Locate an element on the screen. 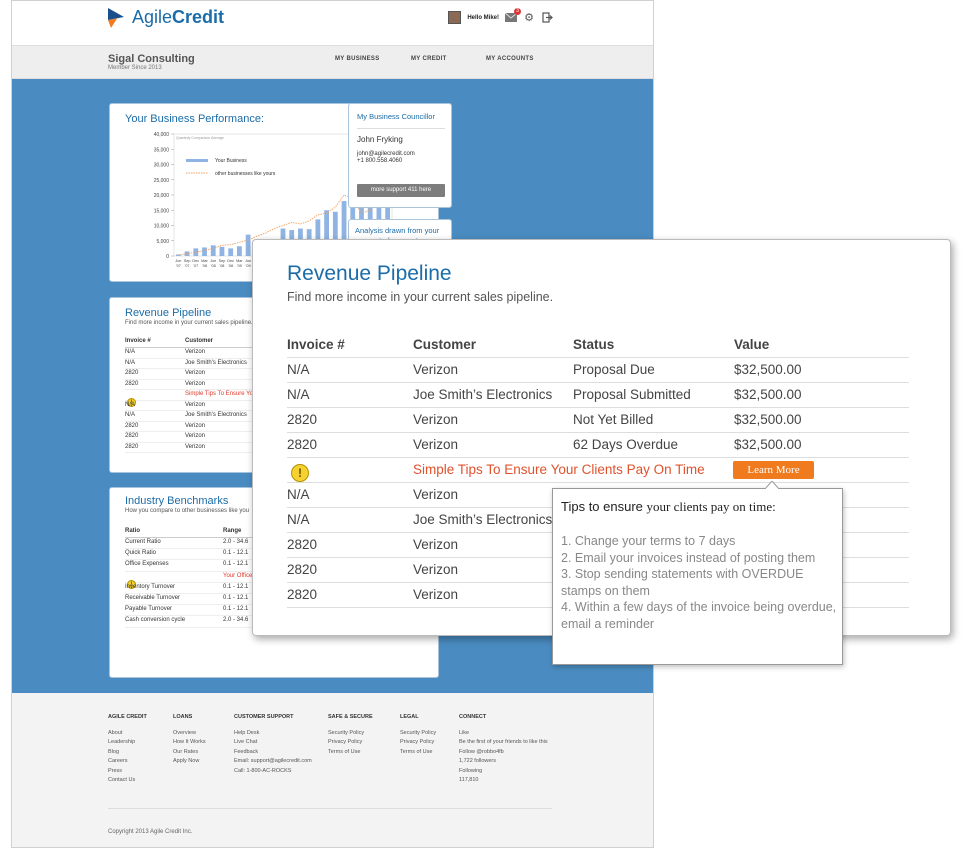 This screenshot has height=848, width=980. nav-my-business: MY BUSINESS is located at coordinates (357, 59).